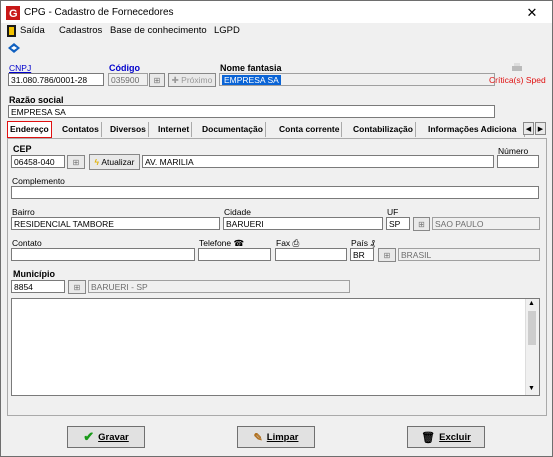  Describe the element at coordinates (128, 129) in the screenshot. I see `tab-diversos: Diversos` at that location.